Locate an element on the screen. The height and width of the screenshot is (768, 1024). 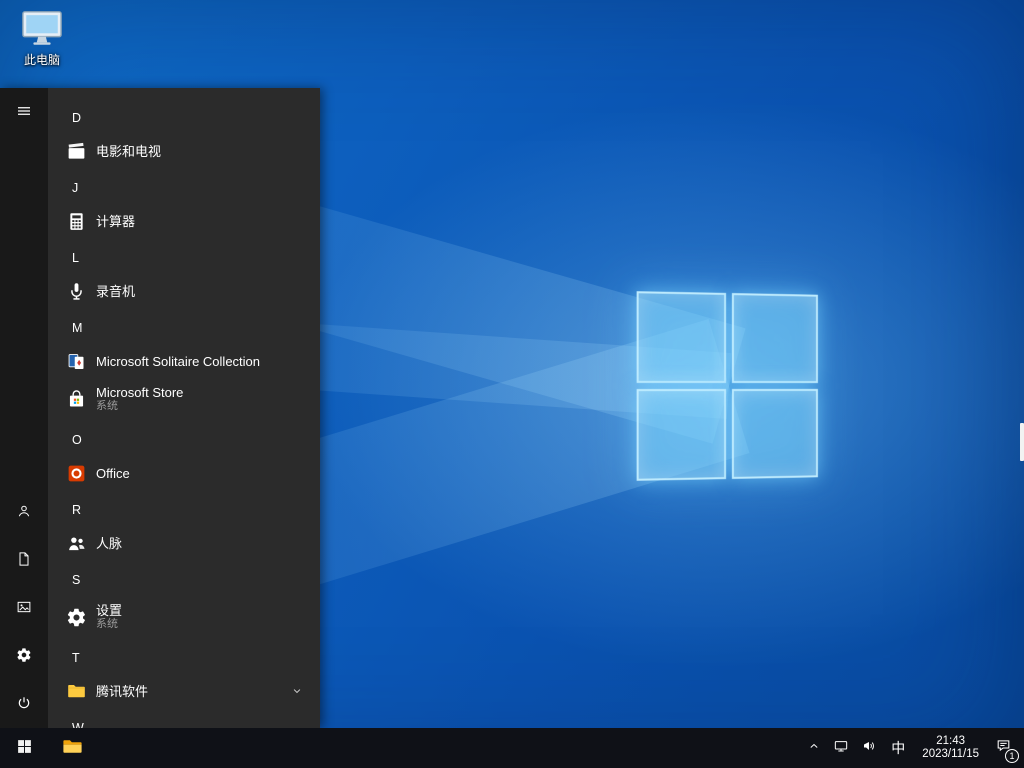
app-item: Office is located at coordinates (184, 473).